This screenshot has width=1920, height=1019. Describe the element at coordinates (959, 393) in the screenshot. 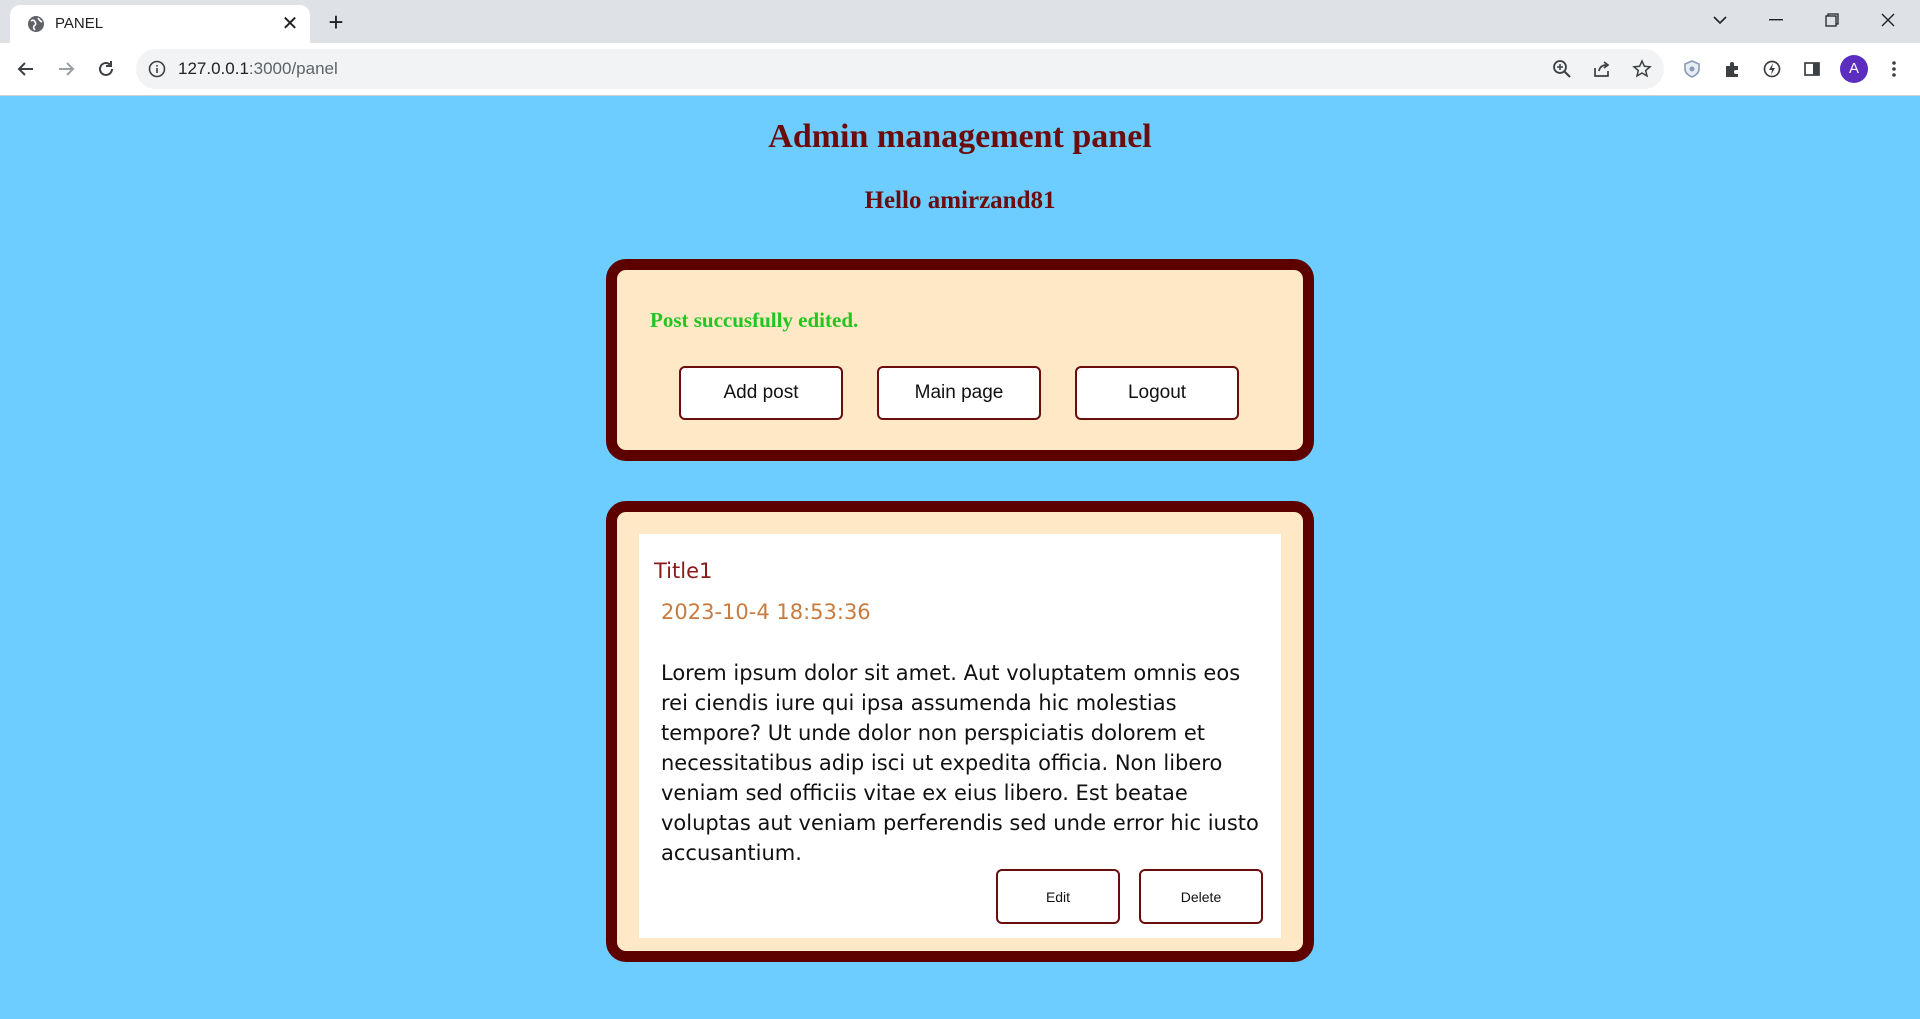

I see `main-page-button: Main page` at that location.